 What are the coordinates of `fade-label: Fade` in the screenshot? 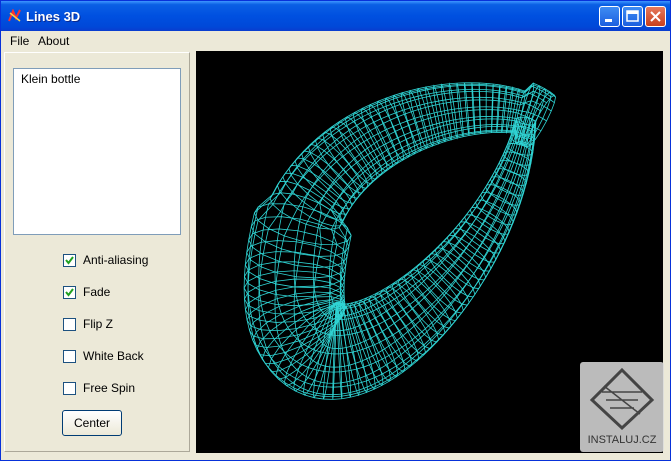 It's located at (97, 292).